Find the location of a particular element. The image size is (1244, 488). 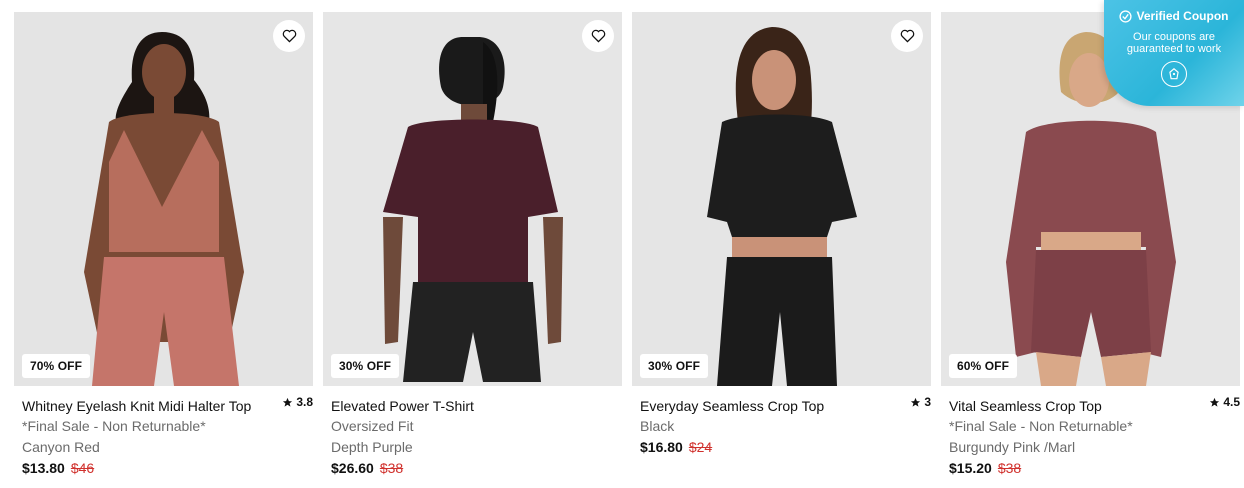

product-rating: 3 is located at coordinates (920, 402).